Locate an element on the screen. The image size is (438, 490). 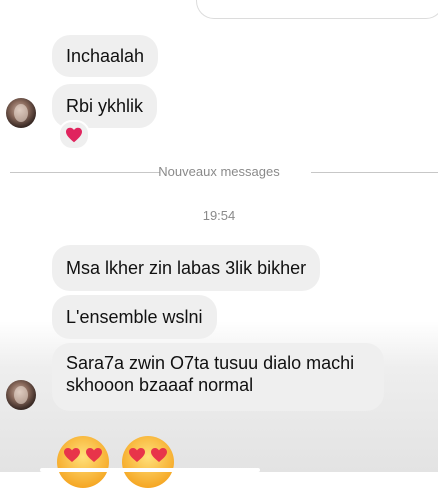
divider-line-right is located at coordinates (374, 172).